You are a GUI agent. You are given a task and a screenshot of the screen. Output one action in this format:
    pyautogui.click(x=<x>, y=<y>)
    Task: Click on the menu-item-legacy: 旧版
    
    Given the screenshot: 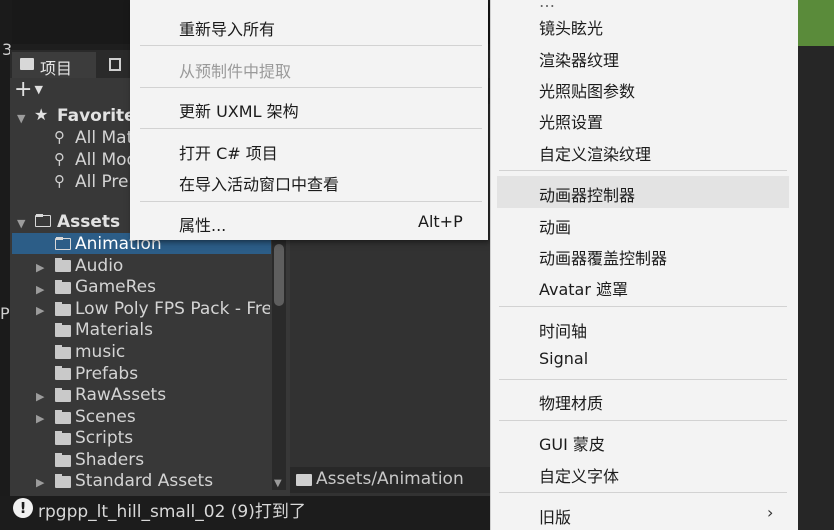 What is the action you would take?
    pyautogui.click(x=555, y=516)
    